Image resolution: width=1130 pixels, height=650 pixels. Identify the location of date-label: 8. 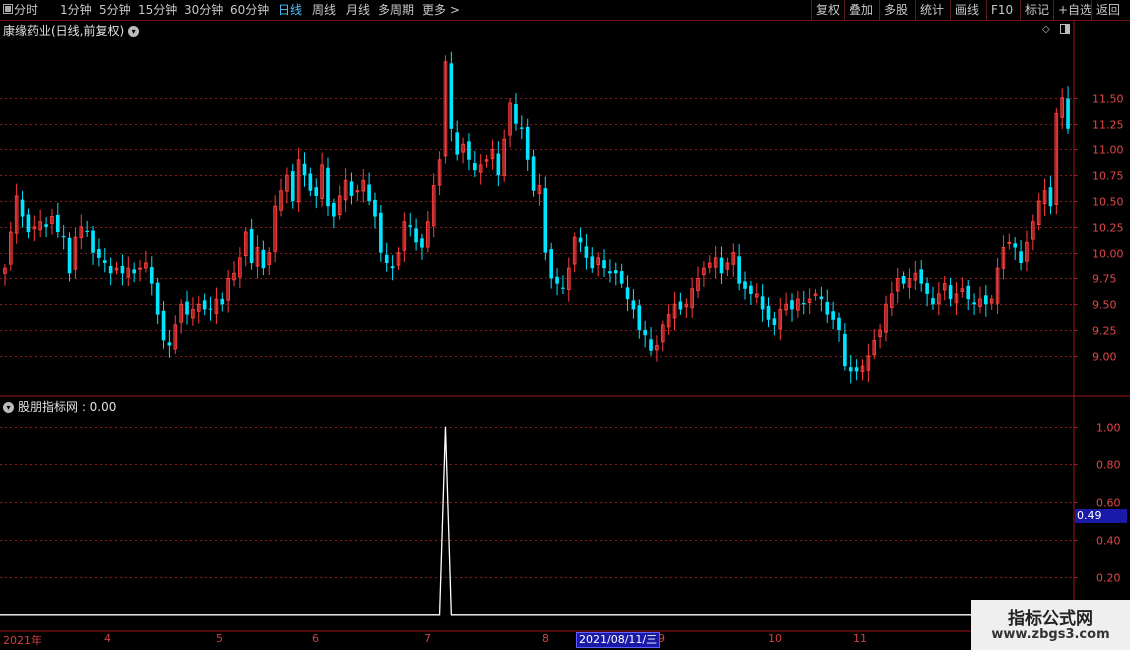
(545, 638).